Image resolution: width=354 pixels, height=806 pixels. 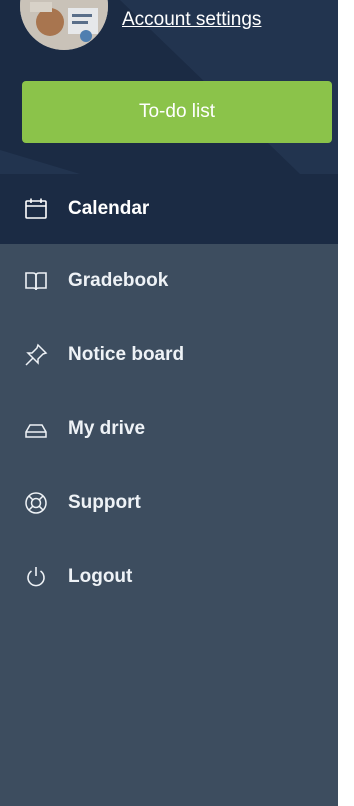 I want to click on nav-label-logout: Logout, so click(x=100, y=576).